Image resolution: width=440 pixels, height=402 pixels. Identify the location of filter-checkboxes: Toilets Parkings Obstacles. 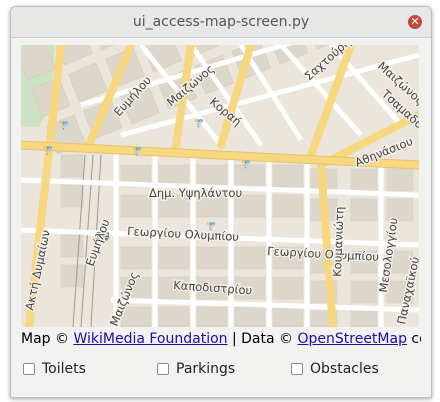
(223, 369).